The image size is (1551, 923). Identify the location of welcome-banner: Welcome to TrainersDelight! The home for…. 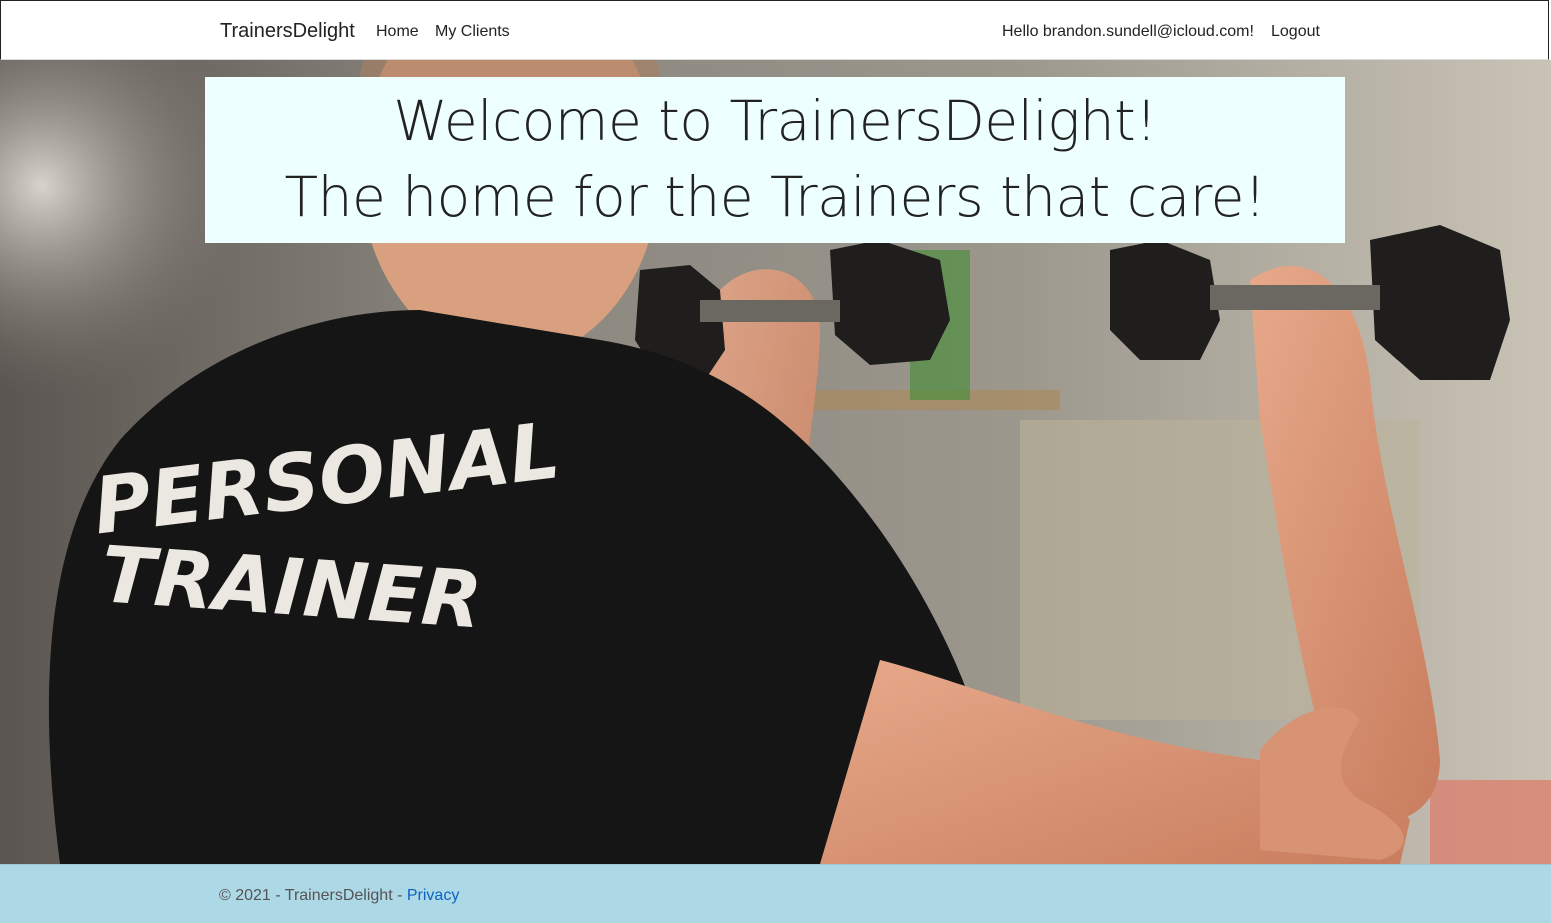
(775, 160).